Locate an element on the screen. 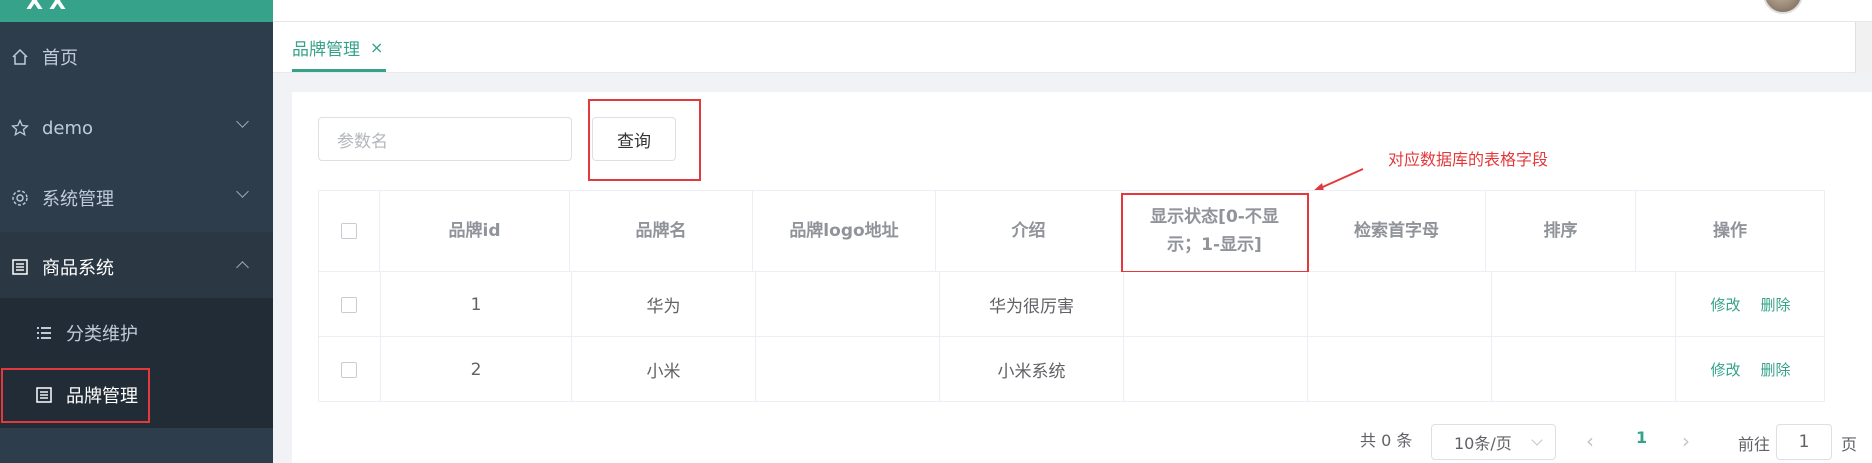 This screenshot has width=1872, height=463. select-all-checkbox is located at coordinates (348, 231).